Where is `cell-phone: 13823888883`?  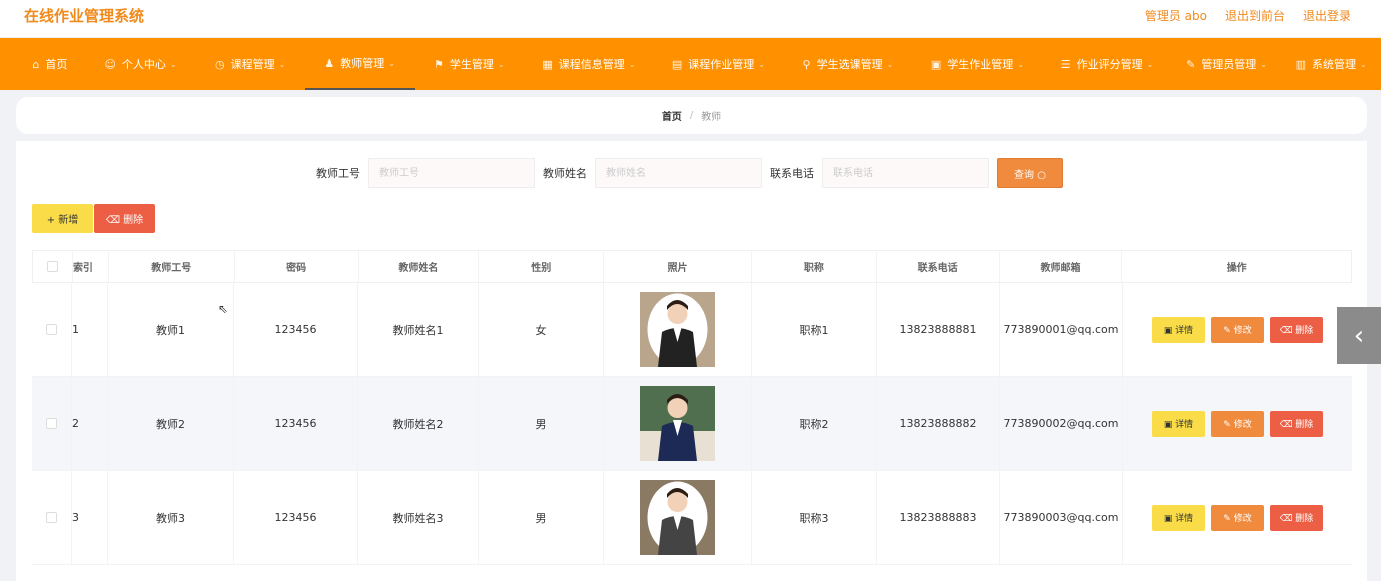
cell-phone: 13823888883 is located at coordinates (938, 517).